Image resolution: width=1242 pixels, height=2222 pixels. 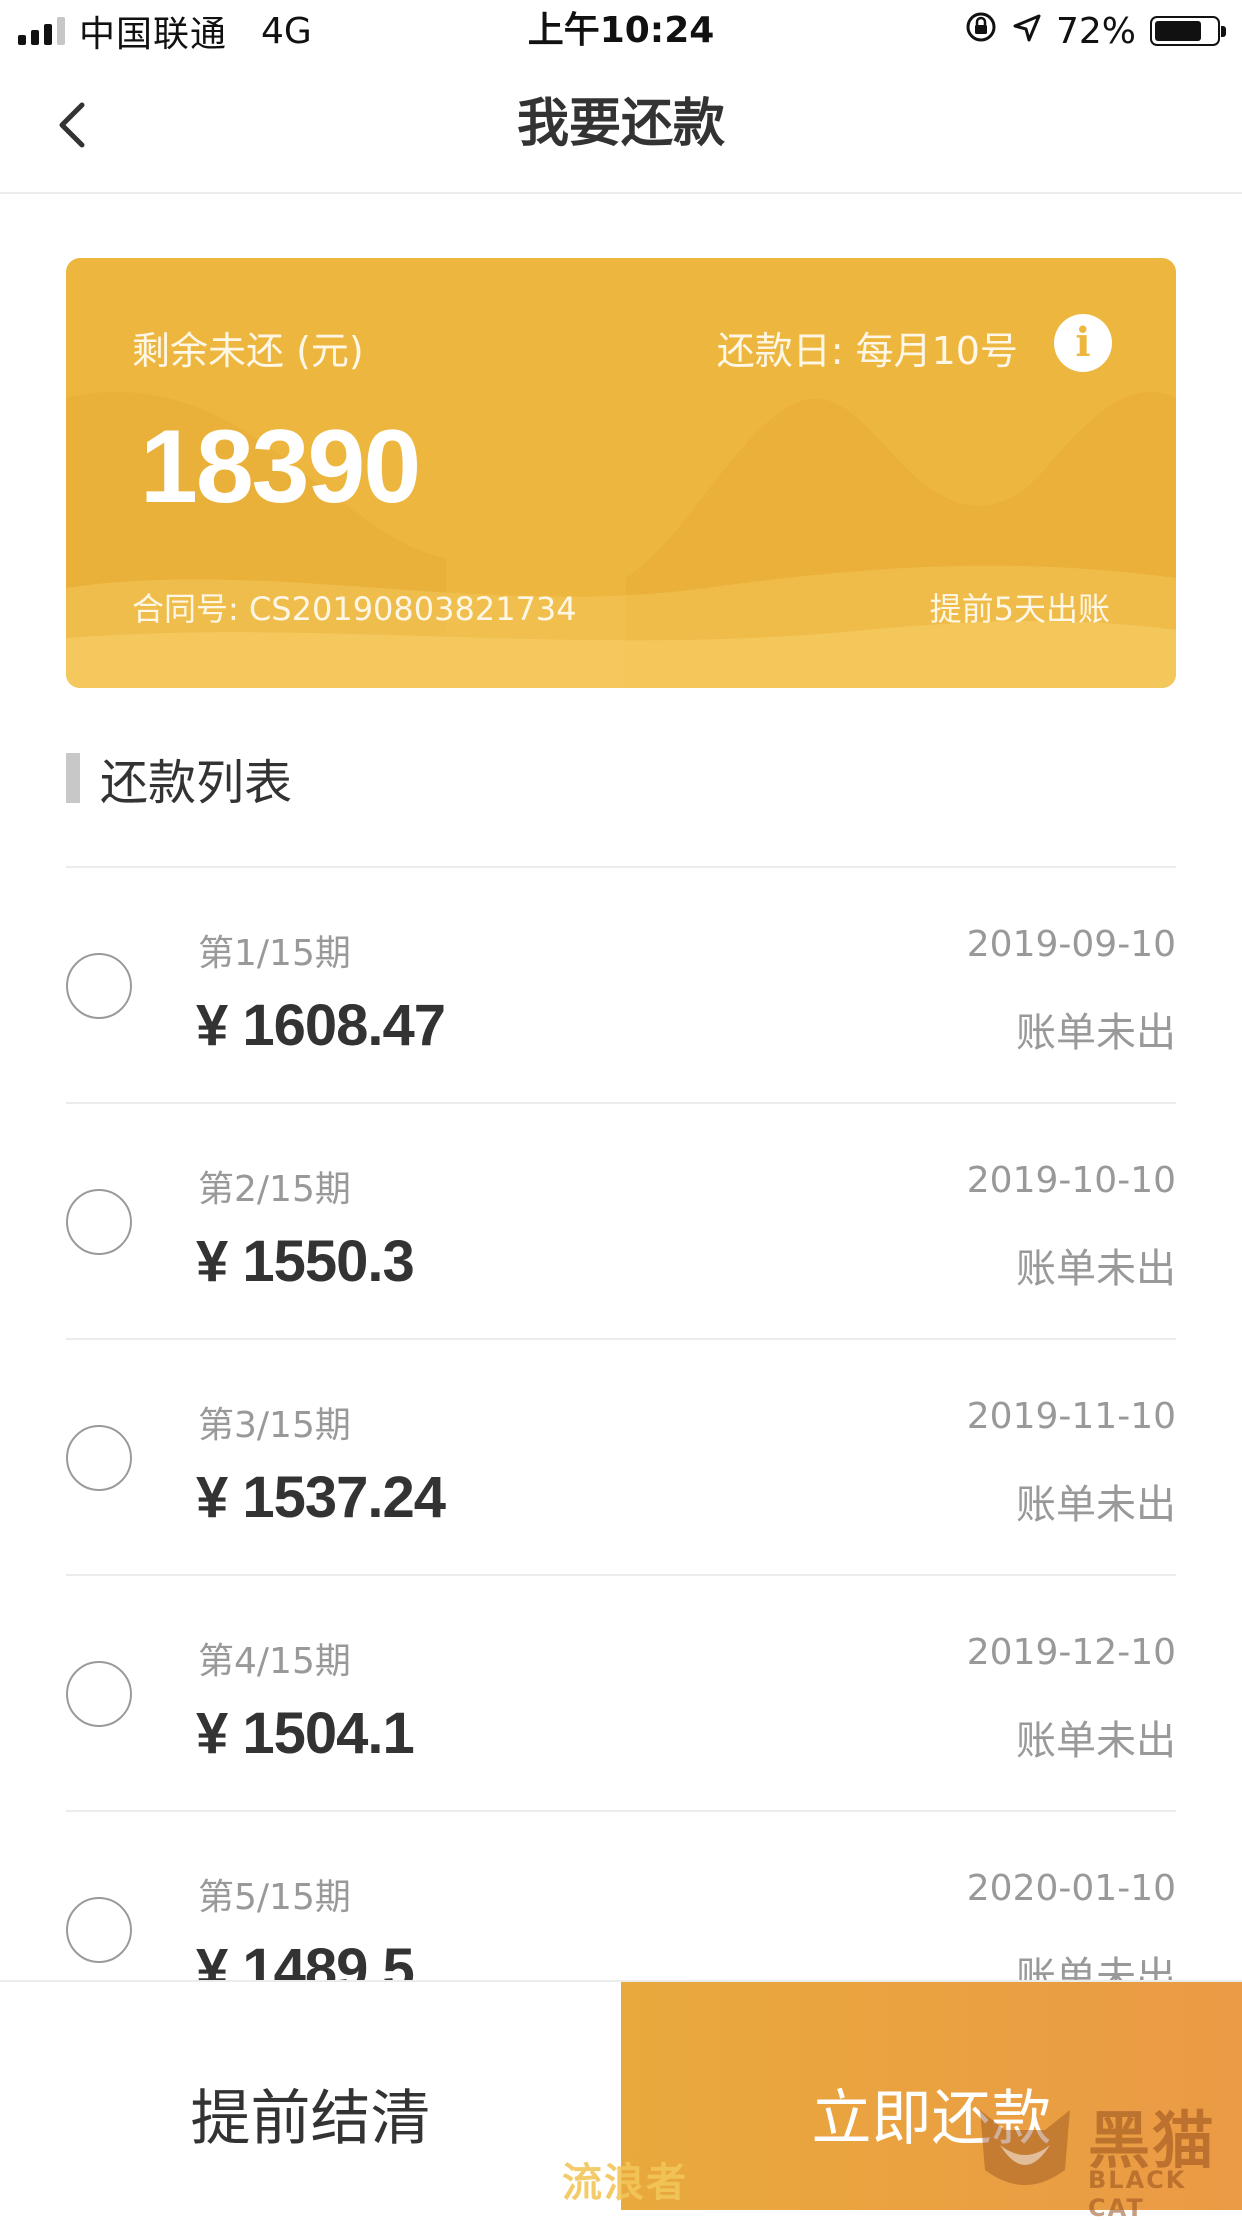 I want to click on installment-amount: ¥ 1608.47, so click(x=321, y=1025).